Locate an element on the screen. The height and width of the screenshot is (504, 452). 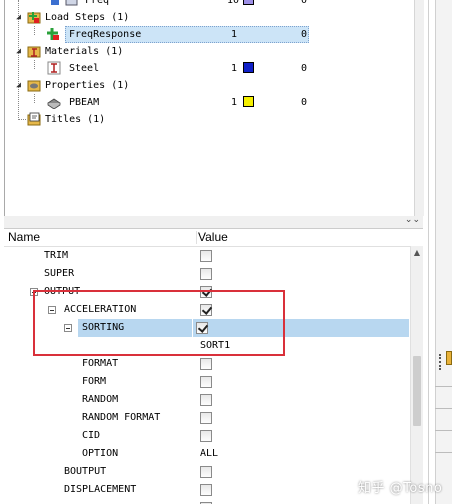
cid-checkbox is located at coordinates (206, 436).